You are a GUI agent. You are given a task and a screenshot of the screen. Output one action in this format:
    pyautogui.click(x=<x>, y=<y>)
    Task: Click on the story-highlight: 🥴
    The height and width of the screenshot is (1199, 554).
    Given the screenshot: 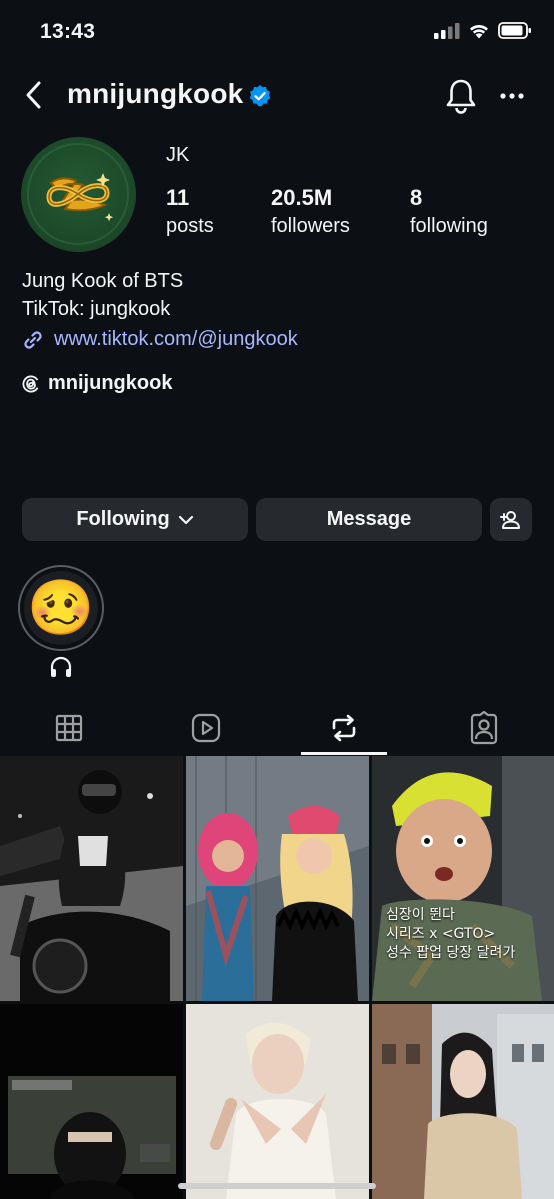 What is the action you would take?
    pyautogui.click(x=61, y=608)
    